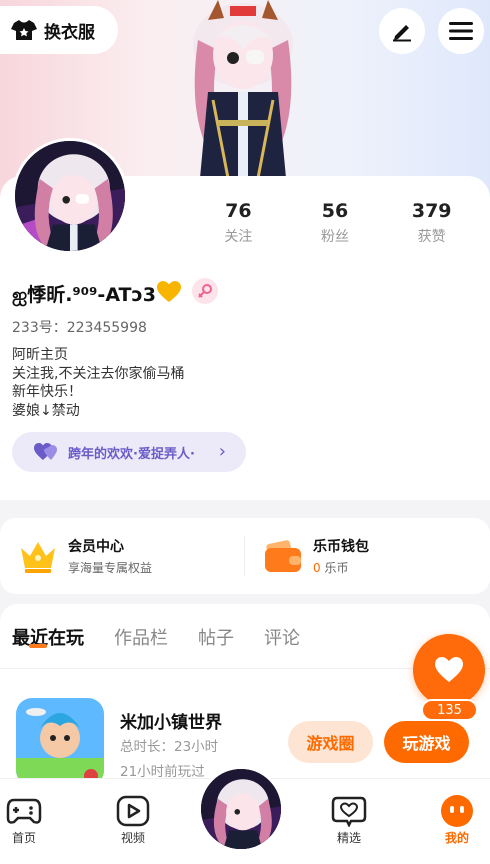 The height and width of the screenshot is (864, 490). I want to click on pen-icon, so click(402, 33).